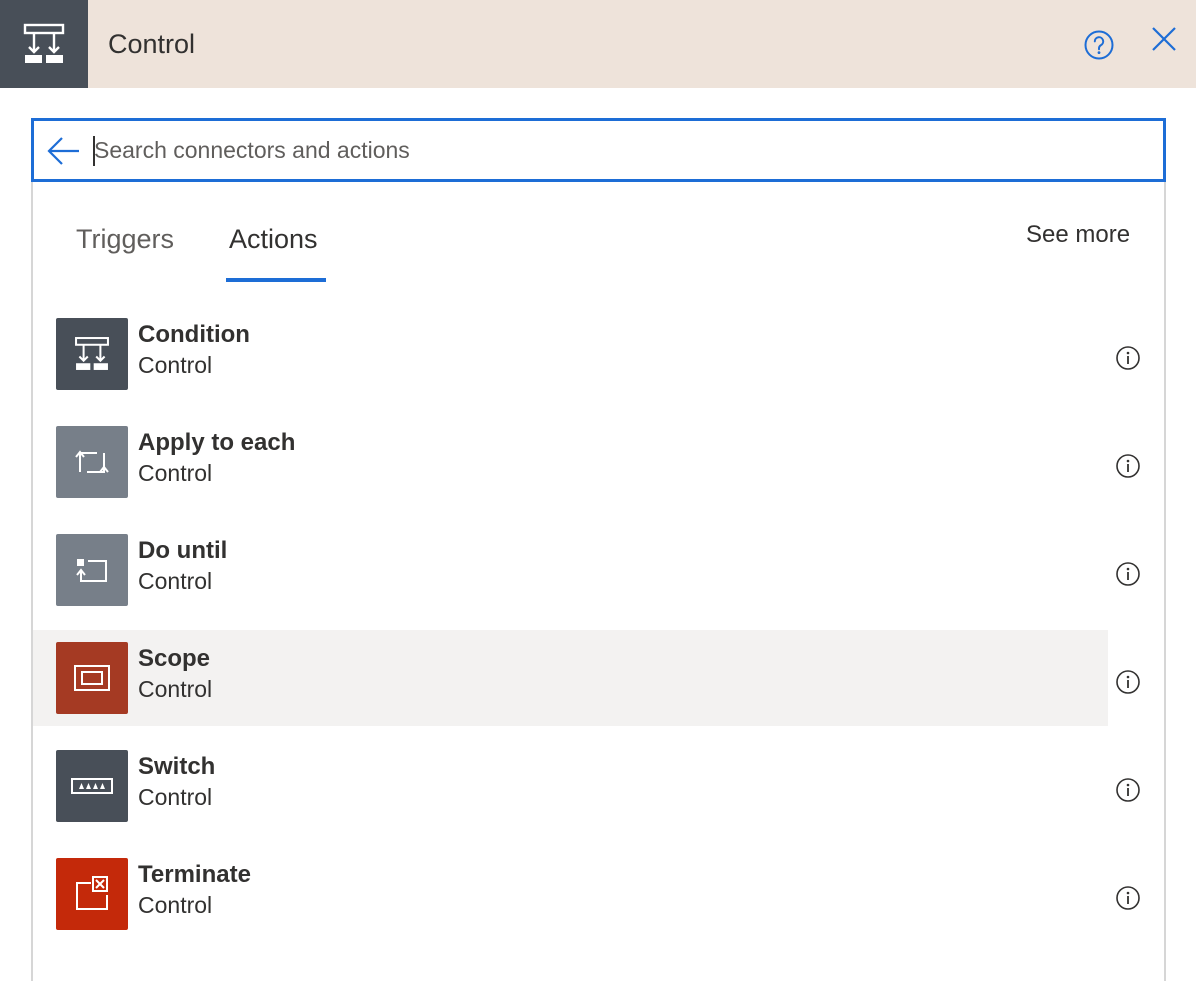 Image resolution: width=1196 pixels, height=981 pixels. I want to click on tab-actions: Actions, so click(273, 239).